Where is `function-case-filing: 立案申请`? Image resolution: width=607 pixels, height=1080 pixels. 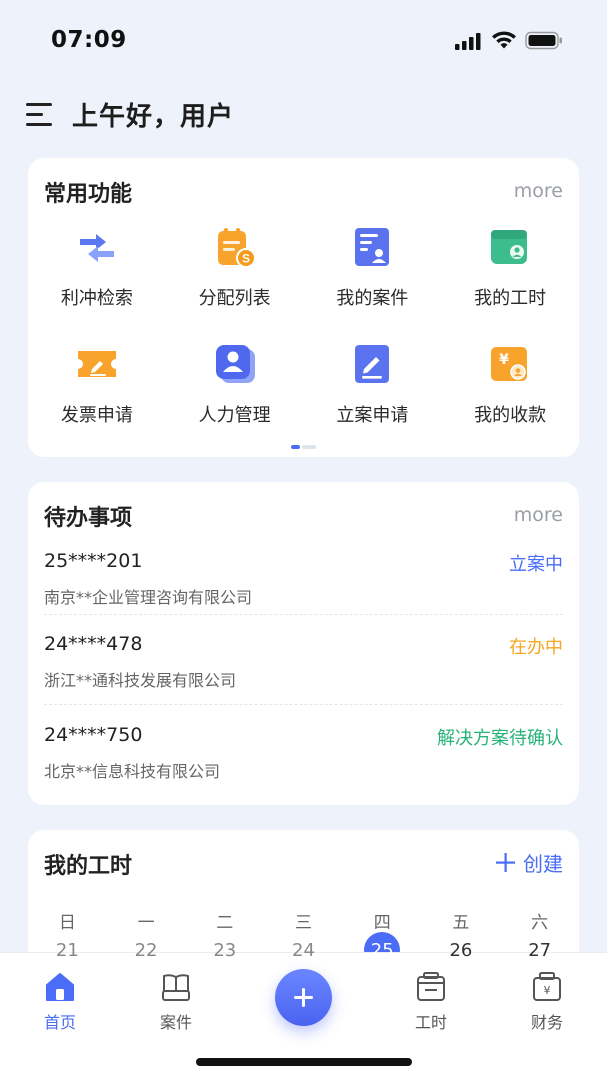
function-case-filing: 立案申请 is located at coordinates (373, 399).